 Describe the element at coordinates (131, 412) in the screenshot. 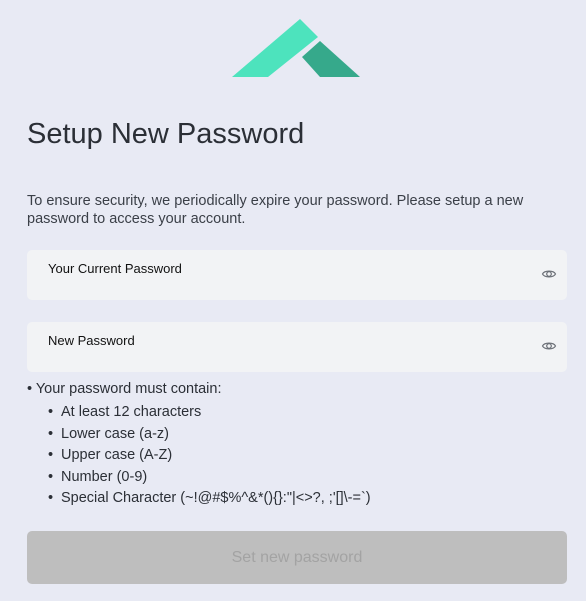

I see `requirement-text: At least 12 characters` at that location.